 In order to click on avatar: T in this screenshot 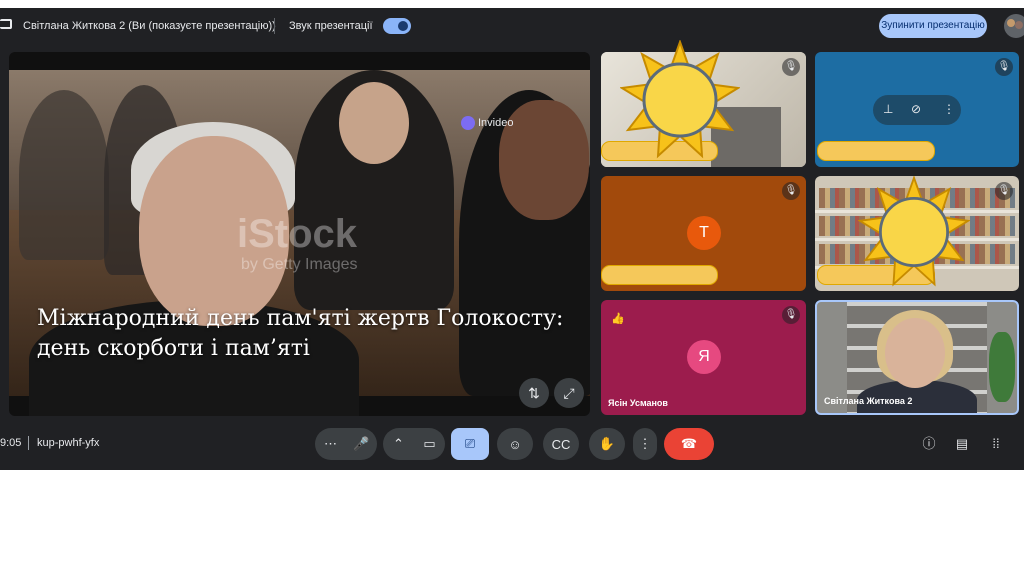, I will do `click(704, 233)`.